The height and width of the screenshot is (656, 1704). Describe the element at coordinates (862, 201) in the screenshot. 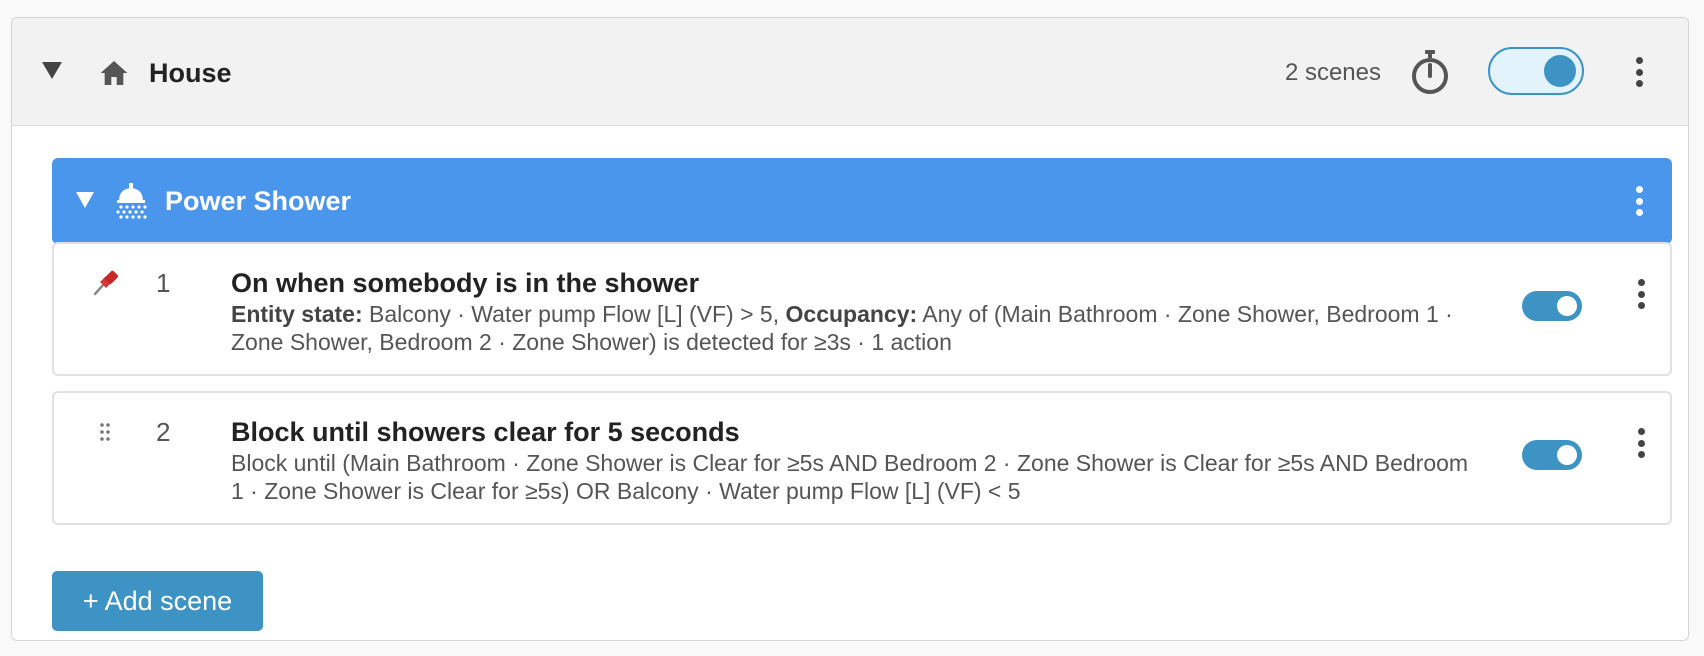

I see `group-bar-power-shower: Power Shower` at that location.